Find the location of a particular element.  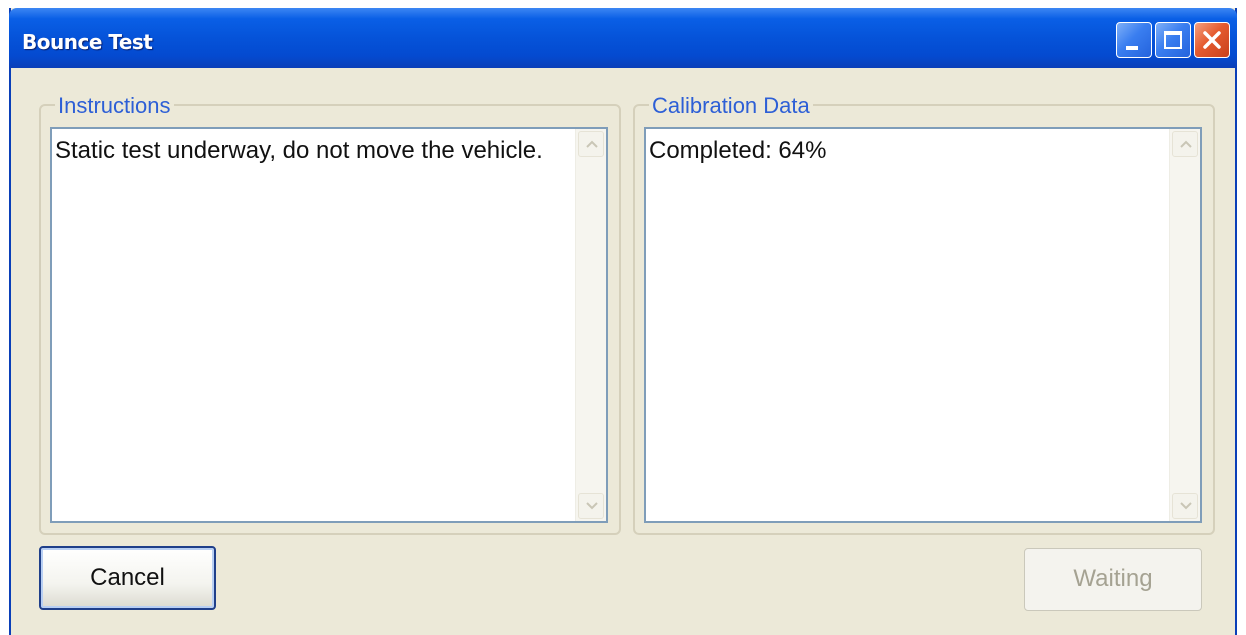

maximize-icon is located at coordinates (1173, 40).